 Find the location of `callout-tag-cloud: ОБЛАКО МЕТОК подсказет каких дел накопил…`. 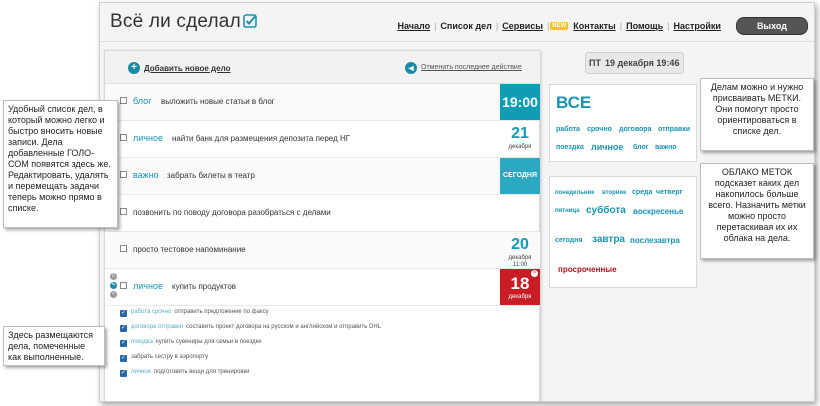

callout-tag-cloud: ОБЛАКО МЕТОК подсказет каких дел накопил… is located at coordinates (757, 211).